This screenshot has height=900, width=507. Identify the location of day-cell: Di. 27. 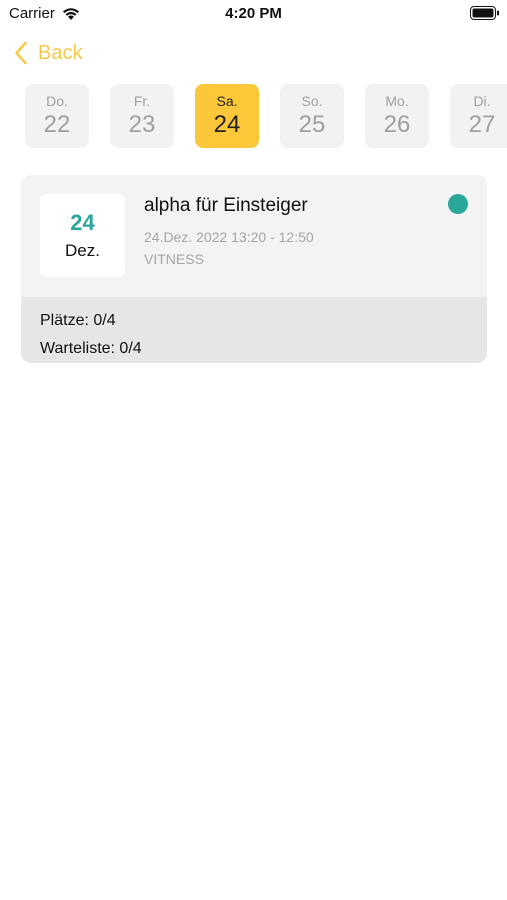
(478, 116).